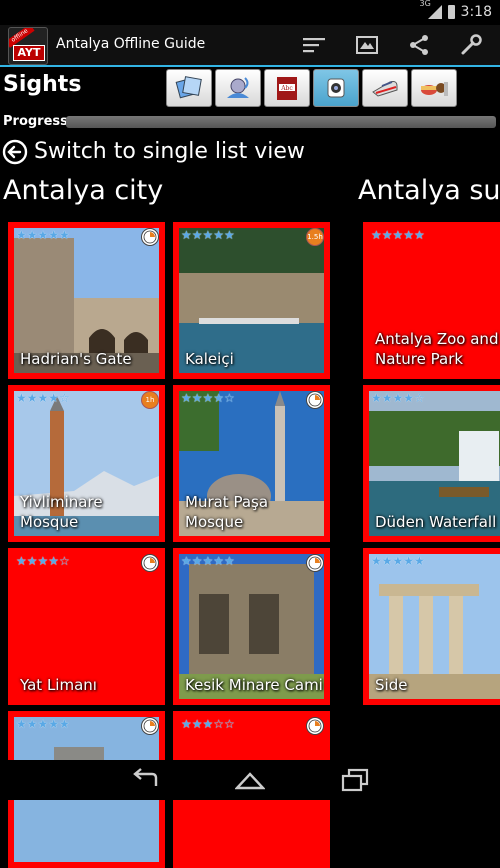  Describe the element at coordinates (83, 190) in the screenshot. I see `section-title-city: Antalya city` at that location.